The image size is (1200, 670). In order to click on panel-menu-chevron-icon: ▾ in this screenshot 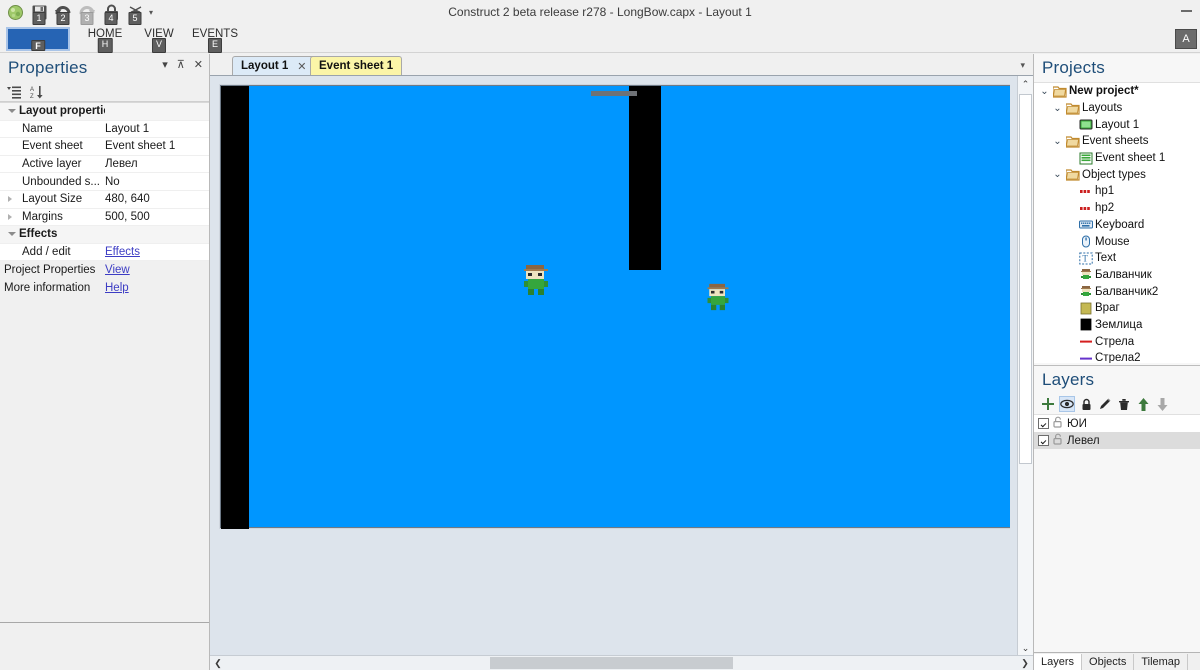, I will do `click(165, 65)`.